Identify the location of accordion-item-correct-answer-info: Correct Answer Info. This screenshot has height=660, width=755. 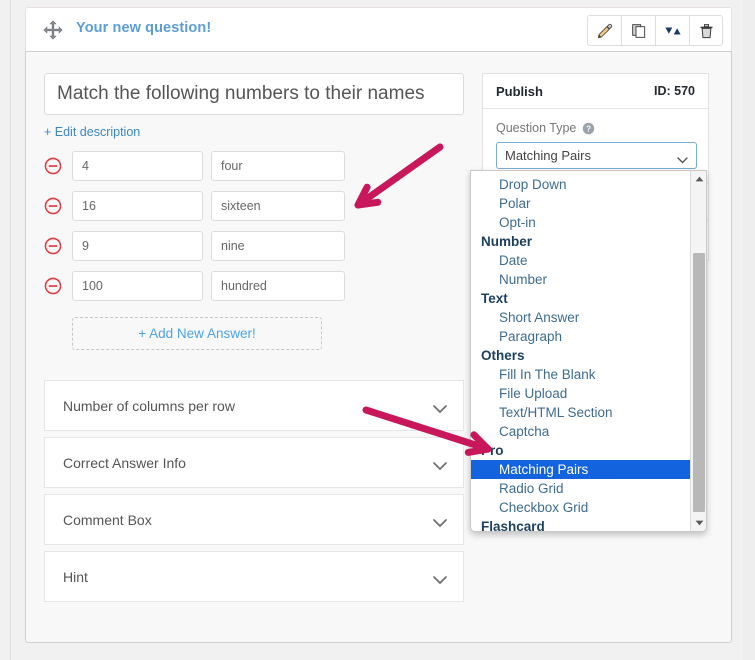
(254, 462).